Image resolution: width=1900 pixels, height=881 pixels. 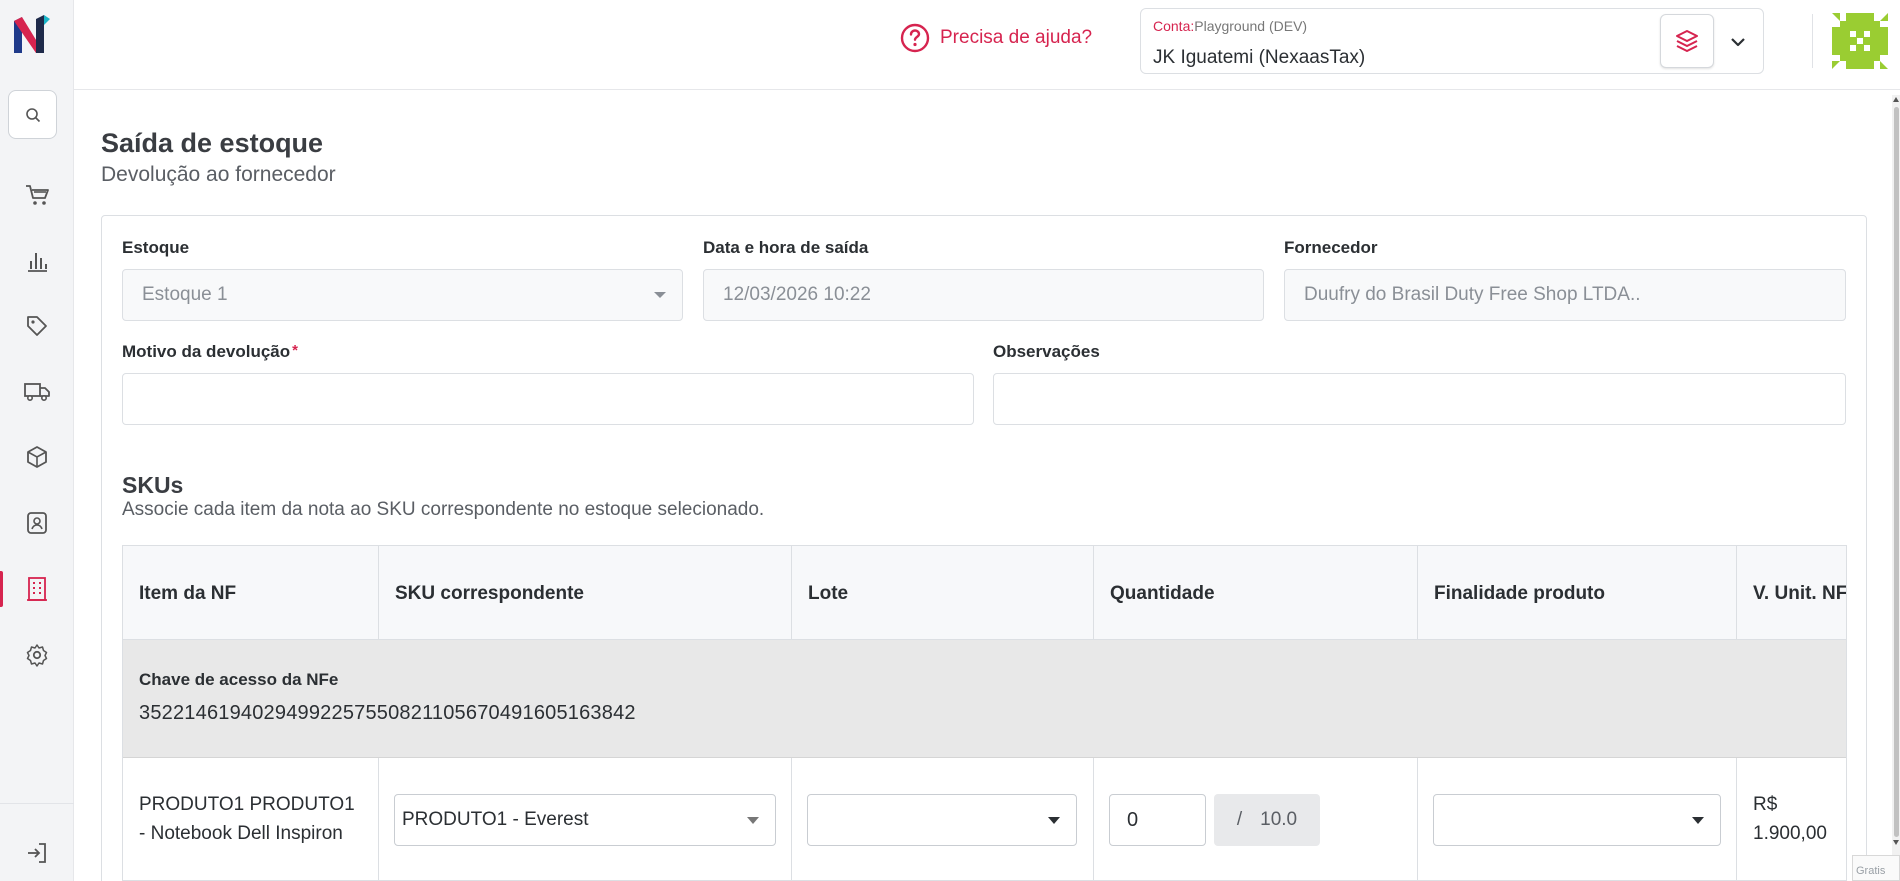 I want to click on cell-v-unit: R$ 1.900,00, so click(x=1791, y=819).